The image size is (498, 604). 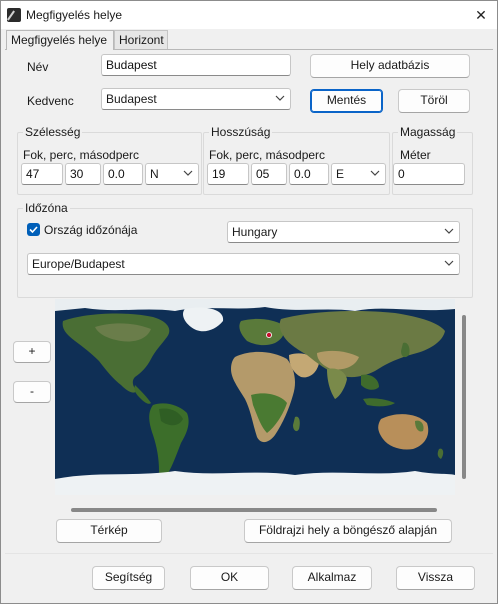 What do you see at coordinates (429, 174) in the screenshot?
I see `altitude-input: 0` at bounding box center [429, 174].